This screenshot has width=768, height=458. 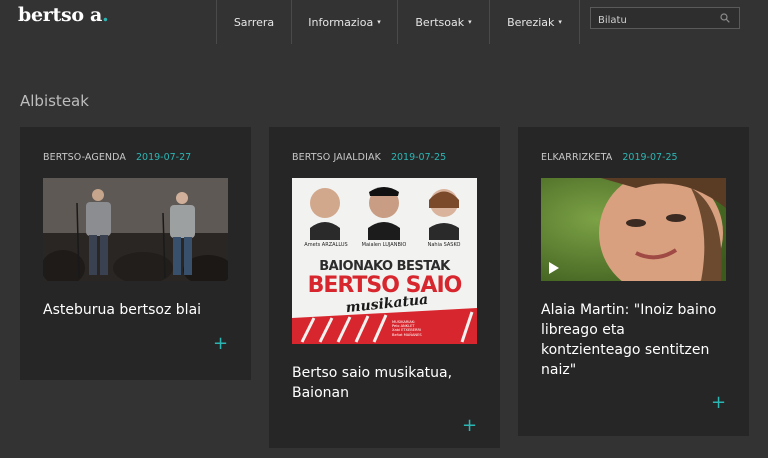 I want to click on nav-item-bertsoak: Bertsoak ▾, so click(x=443, y=22).